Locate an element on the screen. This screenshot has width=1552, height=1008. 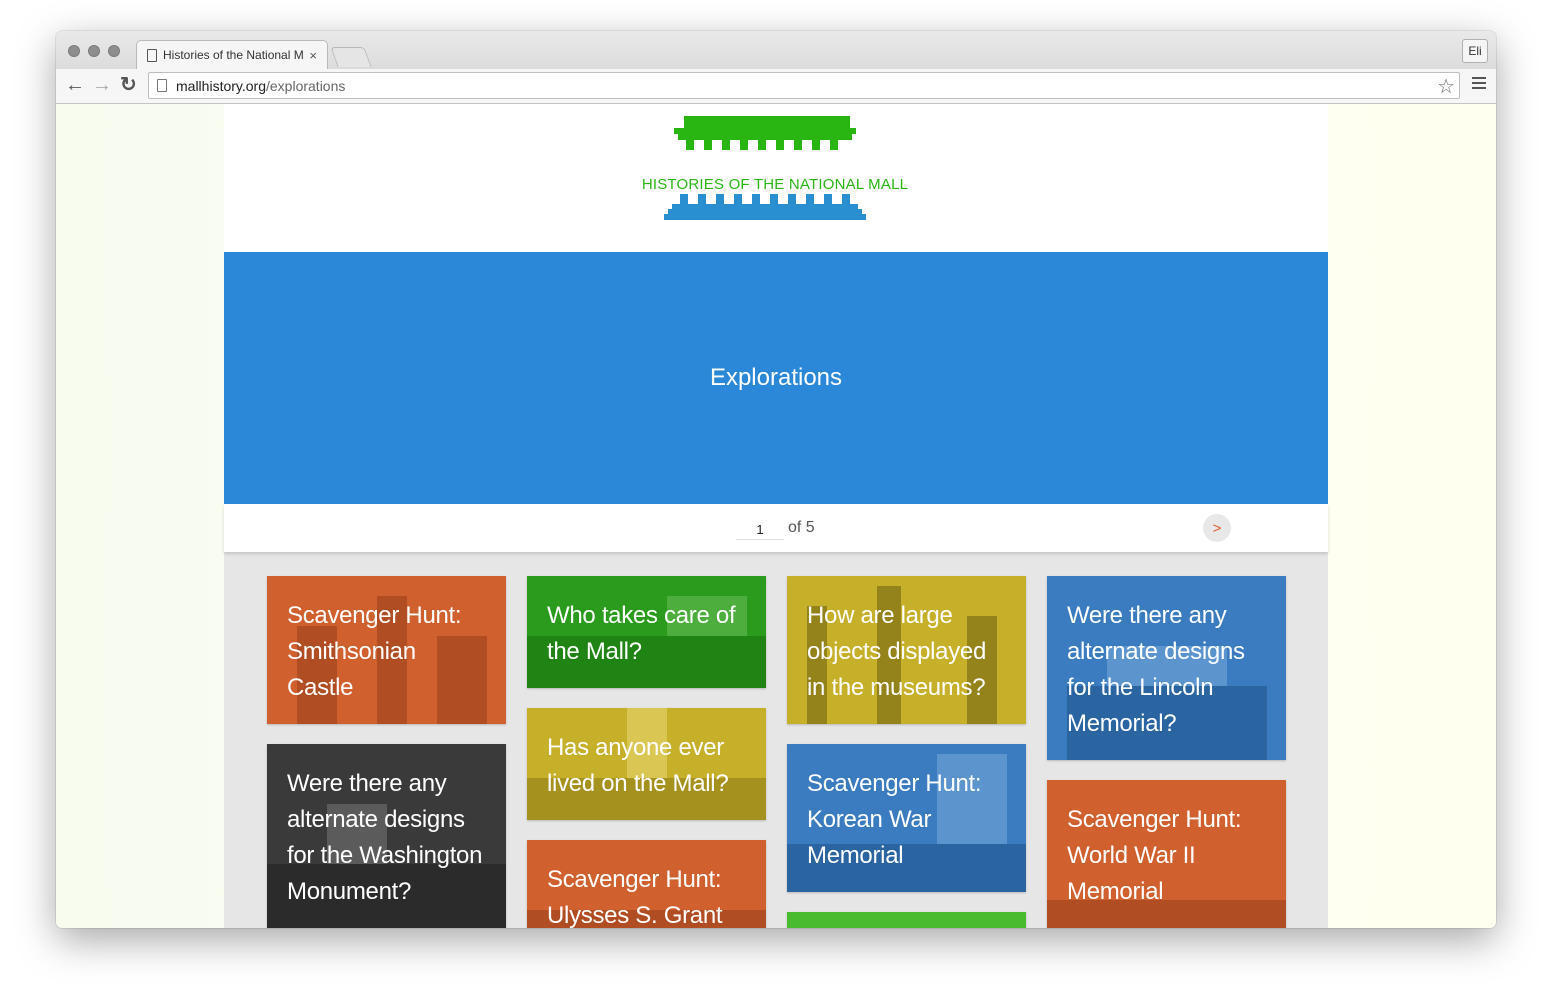
tab-title: Histories of the National M is located at coordinates (233, 55).